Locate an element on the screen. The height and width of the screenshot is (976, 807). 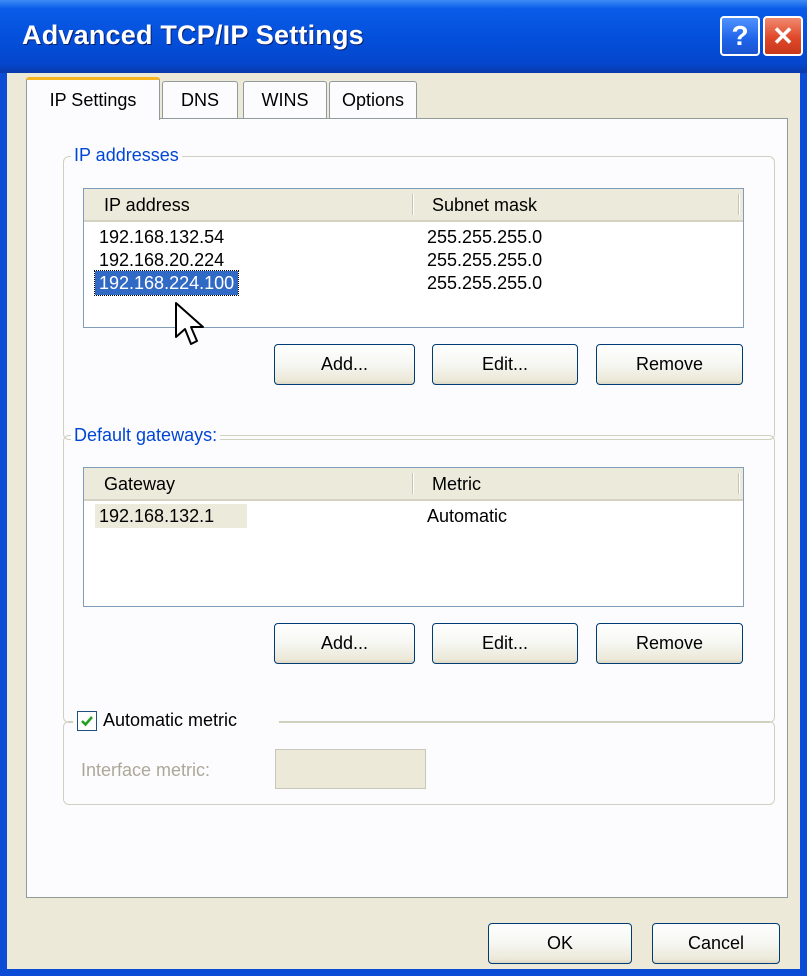
column-header-gateway: Gateway is located at coordinates (139, 484).